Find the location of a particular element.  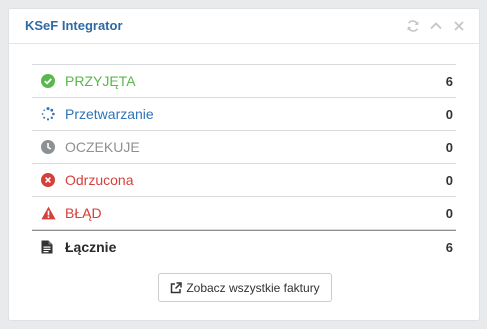

widget-tools is located at coordinates (436, 26).